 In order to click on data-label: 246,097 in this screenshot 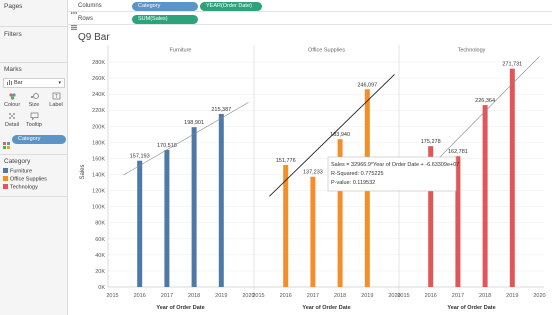, I will do `click(367, 85)`.